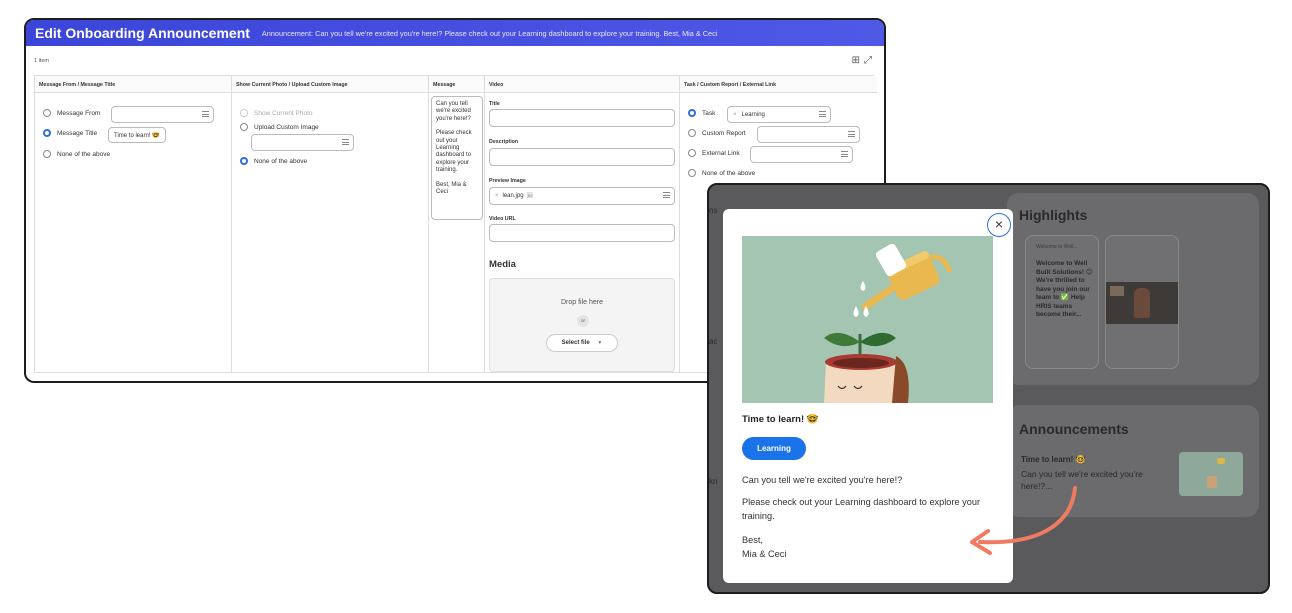  Describe the element at coordinates (582, 84) in the screenshot. I see `column-header: Video` at that location.